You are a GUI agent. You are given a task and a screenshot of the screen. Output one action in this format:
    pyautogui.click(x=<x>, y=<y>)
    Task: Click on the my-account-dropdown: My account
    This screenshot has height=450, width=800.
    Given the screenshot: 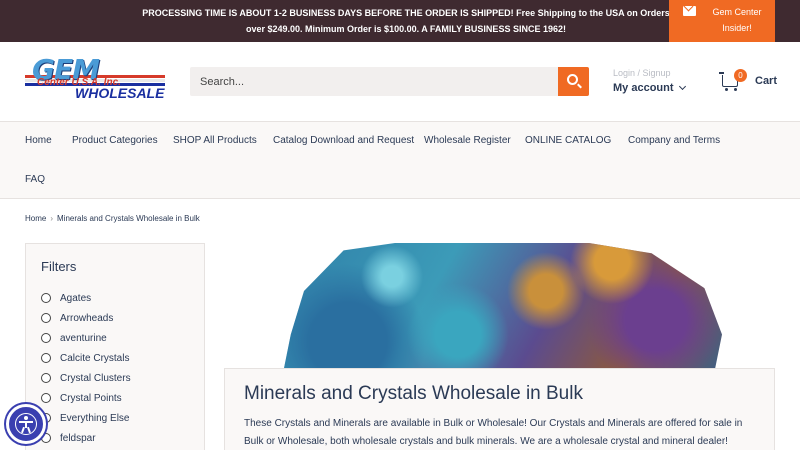 What is the action you would take?
    pyautogui.click(x=663, y=88)
    